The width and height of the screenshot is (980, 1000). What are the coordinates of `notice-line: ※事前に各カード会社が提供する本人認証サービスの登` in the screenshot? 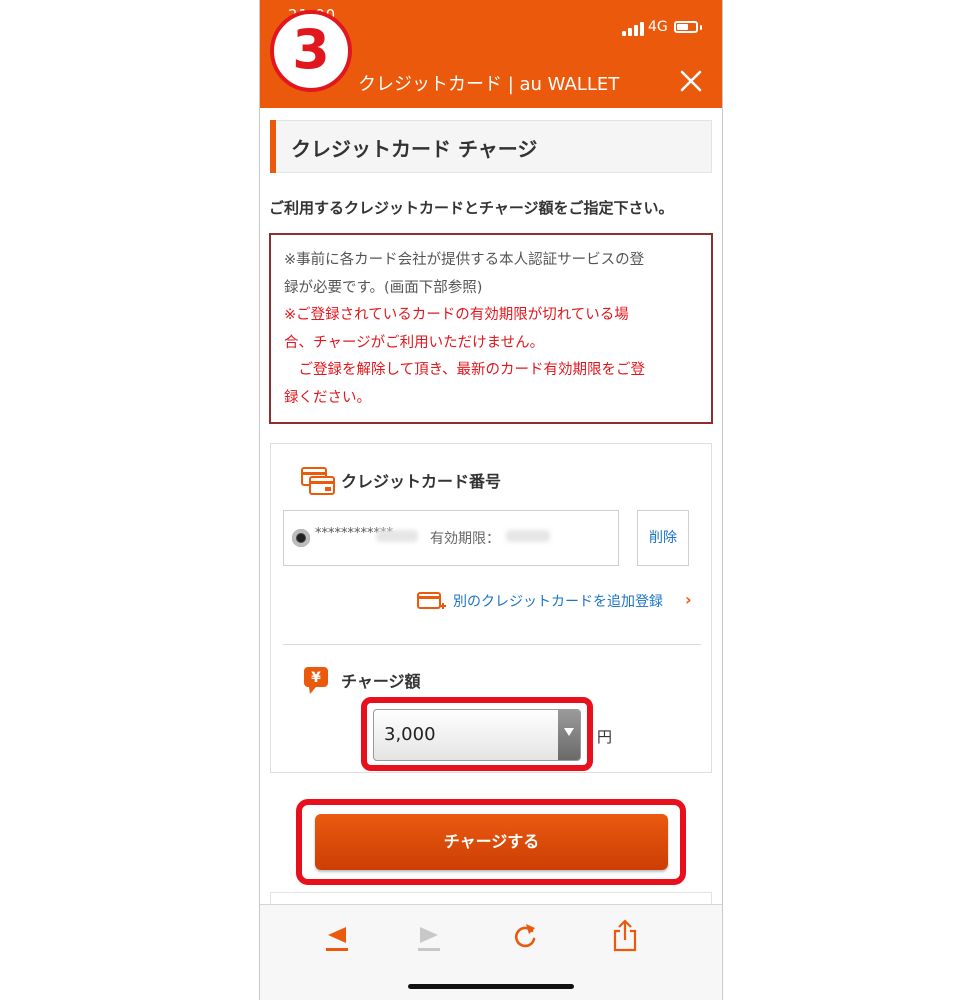 It's located at (464, 260).